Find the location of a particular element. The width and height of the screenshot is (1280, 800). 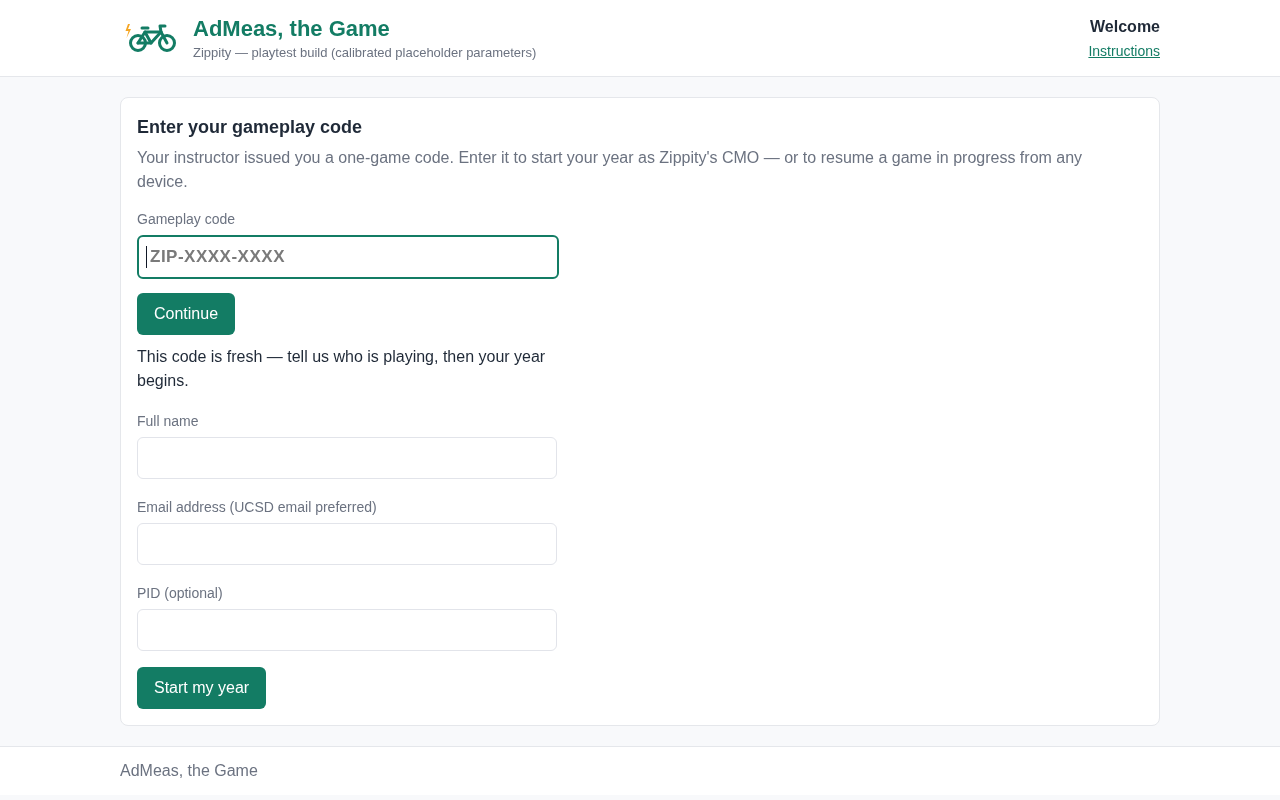

continue-button: Continue is located at coordinates (186, 314).